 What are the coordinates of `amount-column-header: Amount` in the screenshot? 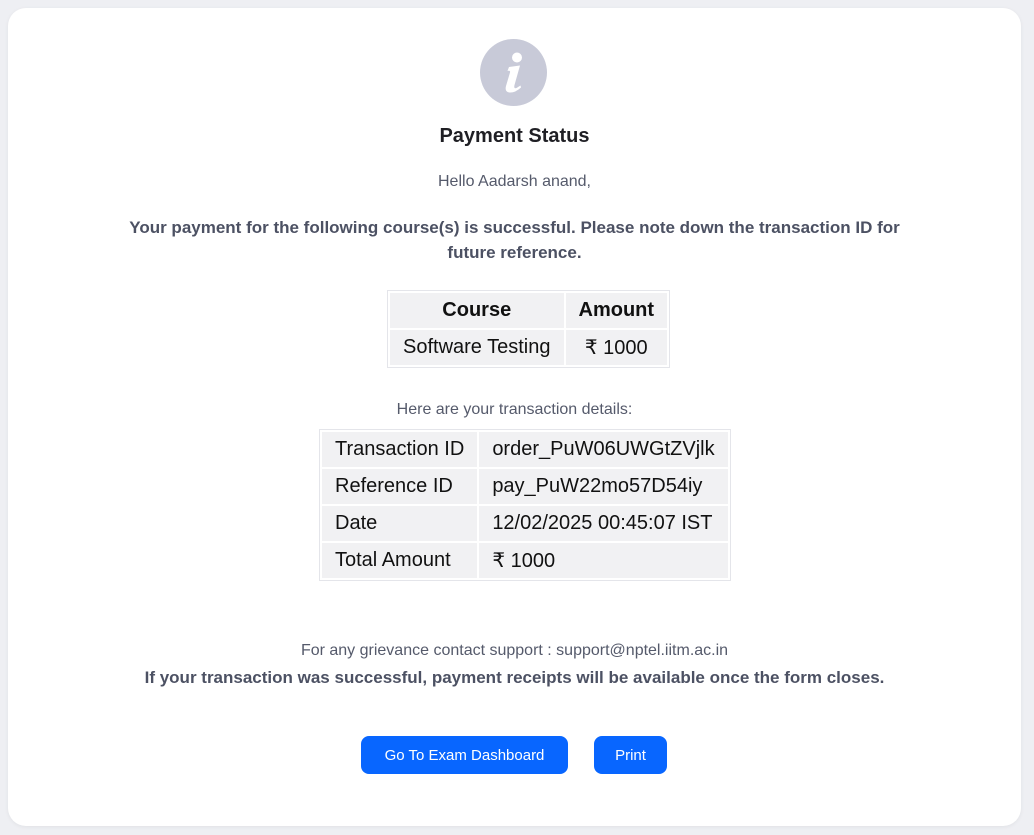 It's located at (616, 310).